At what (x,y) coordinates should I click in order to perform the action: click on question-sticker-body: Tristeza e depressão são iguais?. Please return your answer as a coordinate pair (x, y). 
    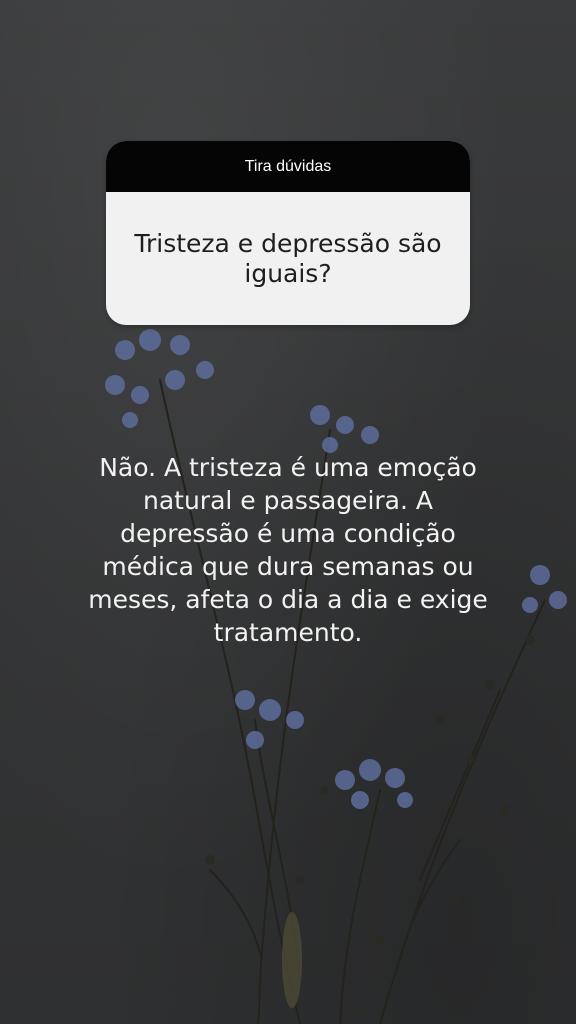
    Looking at the image, I should click on (288, 258).